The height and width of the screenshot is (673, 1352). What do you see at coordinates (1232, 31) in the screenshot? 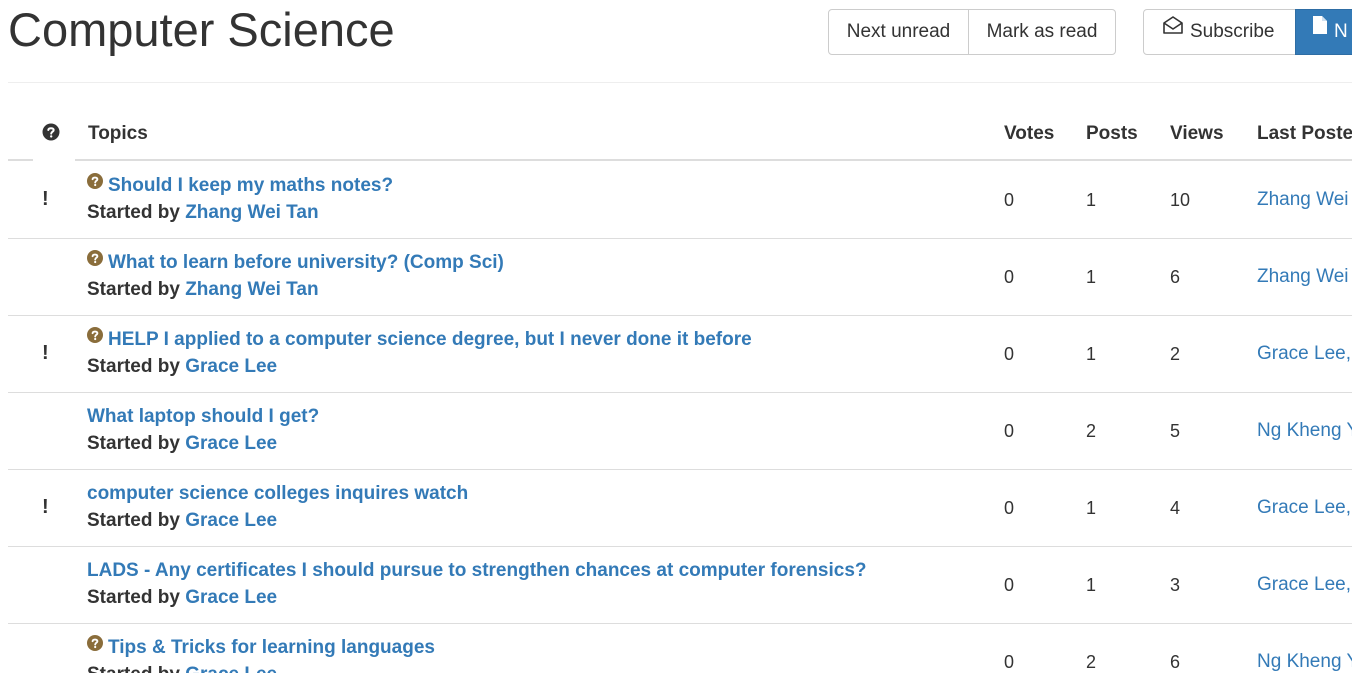
I see `subscribe-label: Subscribe` at bounding box center [1232, 31].